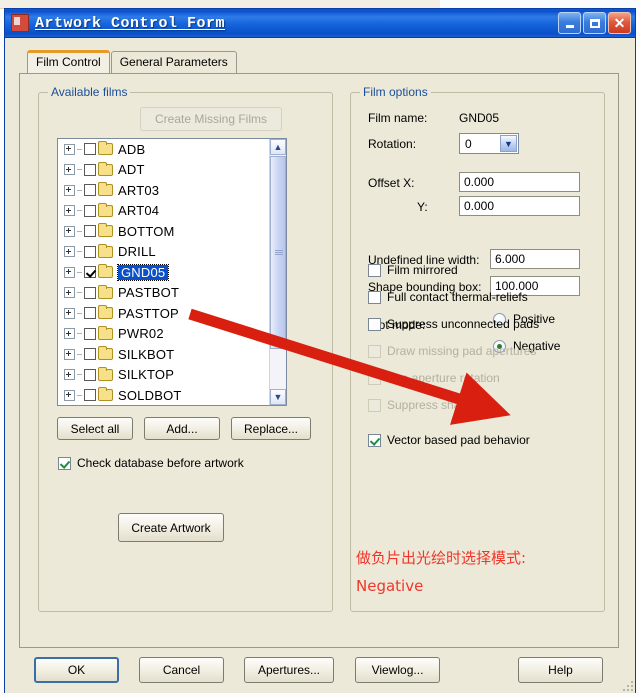 The image size is (640, 697). I want to click on film-option-label: Film mirrored, so click(422, 270).